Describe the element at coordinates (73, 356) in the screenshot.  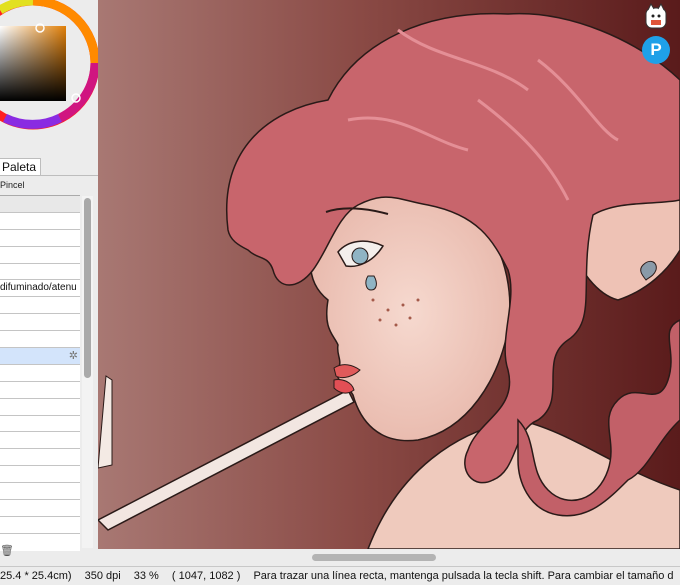
I see `gear-icon: ✲` at that location.